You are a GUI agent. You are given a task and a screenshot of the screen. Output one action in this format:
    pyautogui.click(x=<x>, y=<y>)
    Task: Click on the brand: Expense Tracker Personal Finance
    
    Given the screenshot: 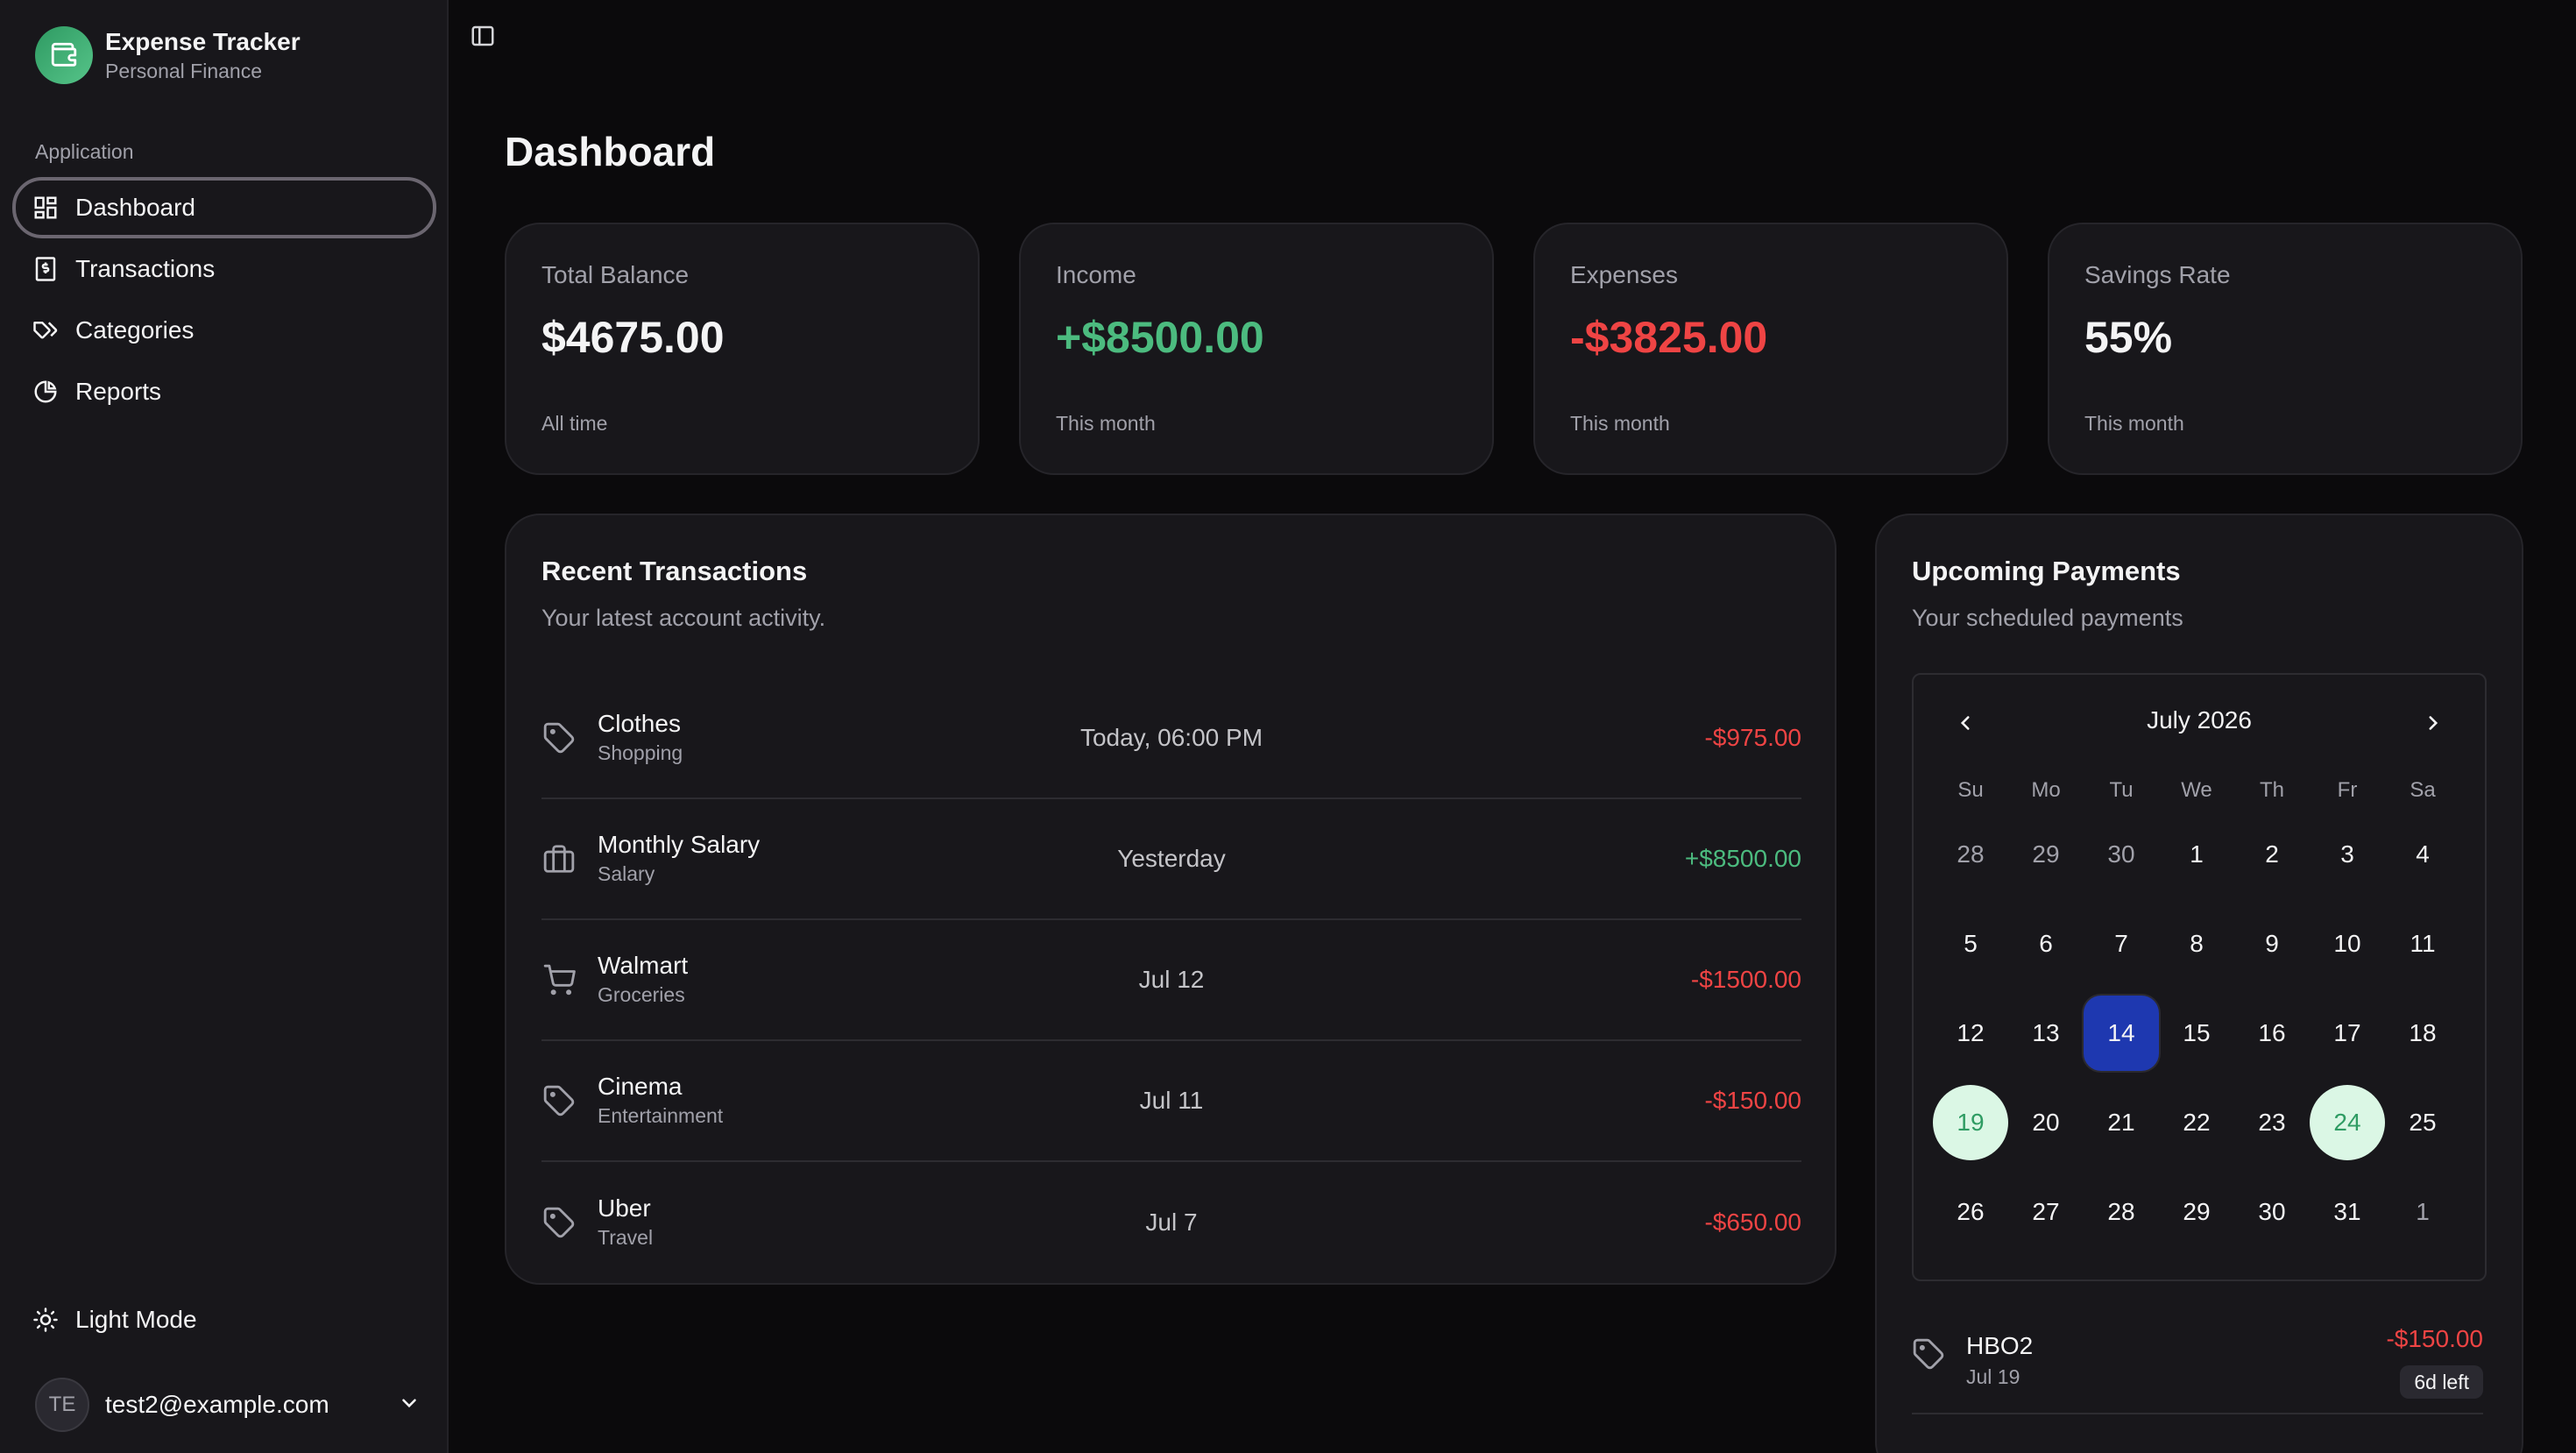 What is the action you would take?
    pyautogui.click(x=168, y=55)
    